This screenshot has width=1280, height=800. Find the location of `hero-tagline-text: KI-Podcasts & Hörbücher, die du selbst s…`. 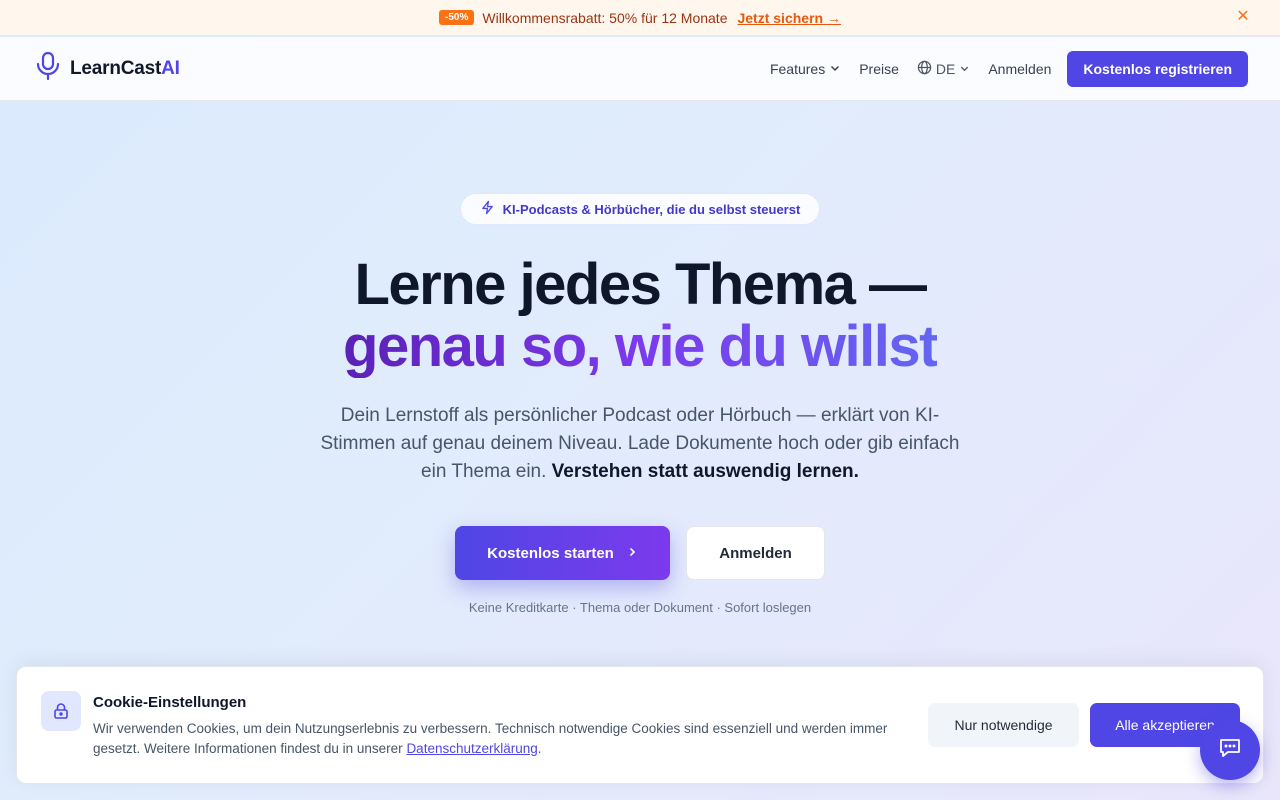

hero-tagline-text: KI-Podcasts & Hörbücher, die du selbst s… is located at coordinates (651, 209).